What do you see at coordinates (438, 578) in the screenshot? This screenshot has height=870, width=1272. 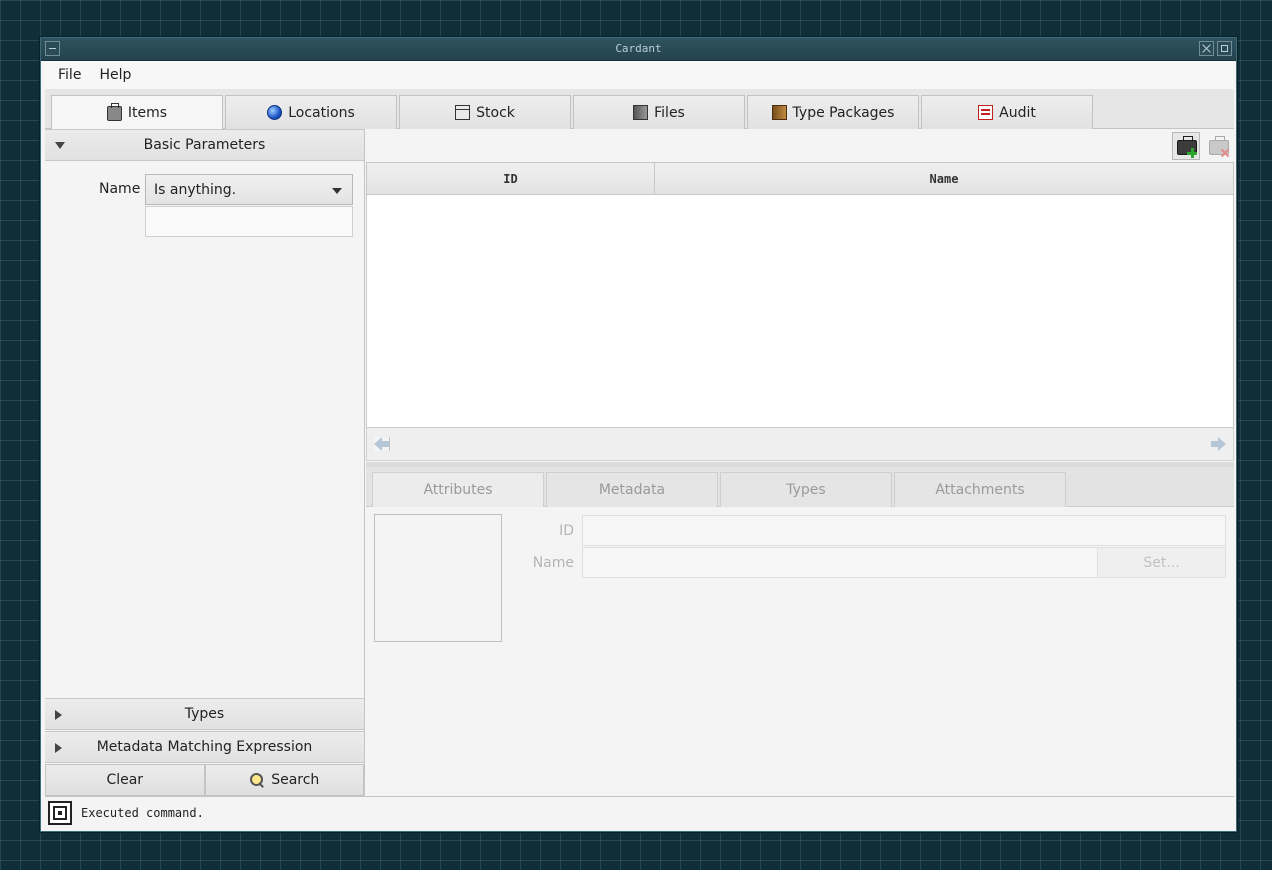 I see `item-thumbnail` at bounding box center [438, 578].